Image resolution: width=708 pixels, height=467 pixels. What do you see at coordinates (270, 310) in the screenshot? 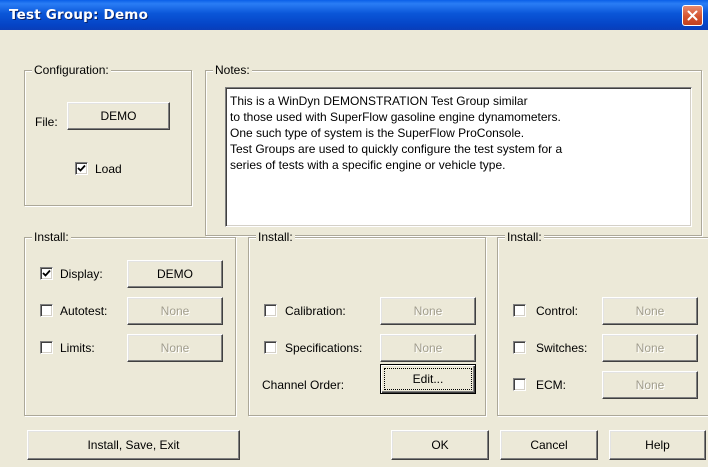
I see `calibration-checkbox` at bounding box center [270, 310].